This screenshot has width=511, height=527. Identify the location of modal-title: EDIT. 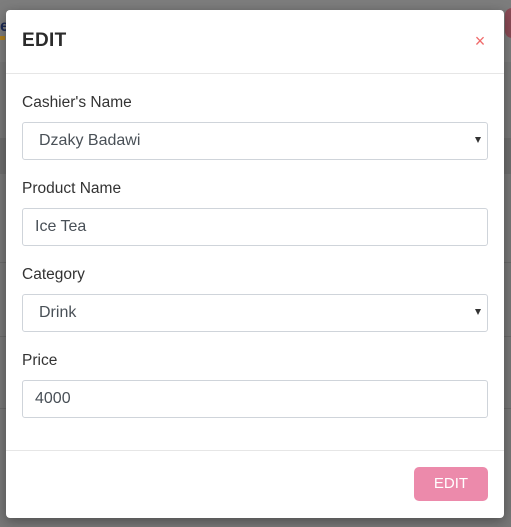
(44, 40).